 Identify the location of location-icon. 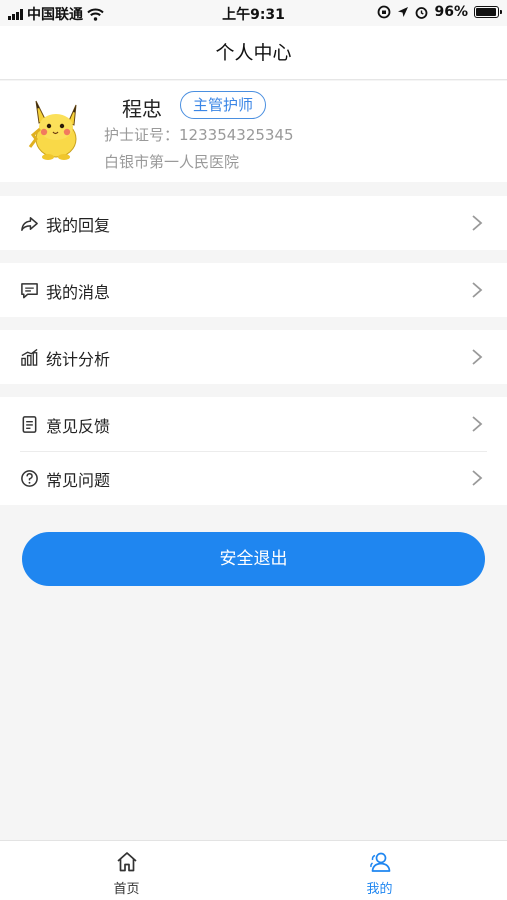
(403, 12).